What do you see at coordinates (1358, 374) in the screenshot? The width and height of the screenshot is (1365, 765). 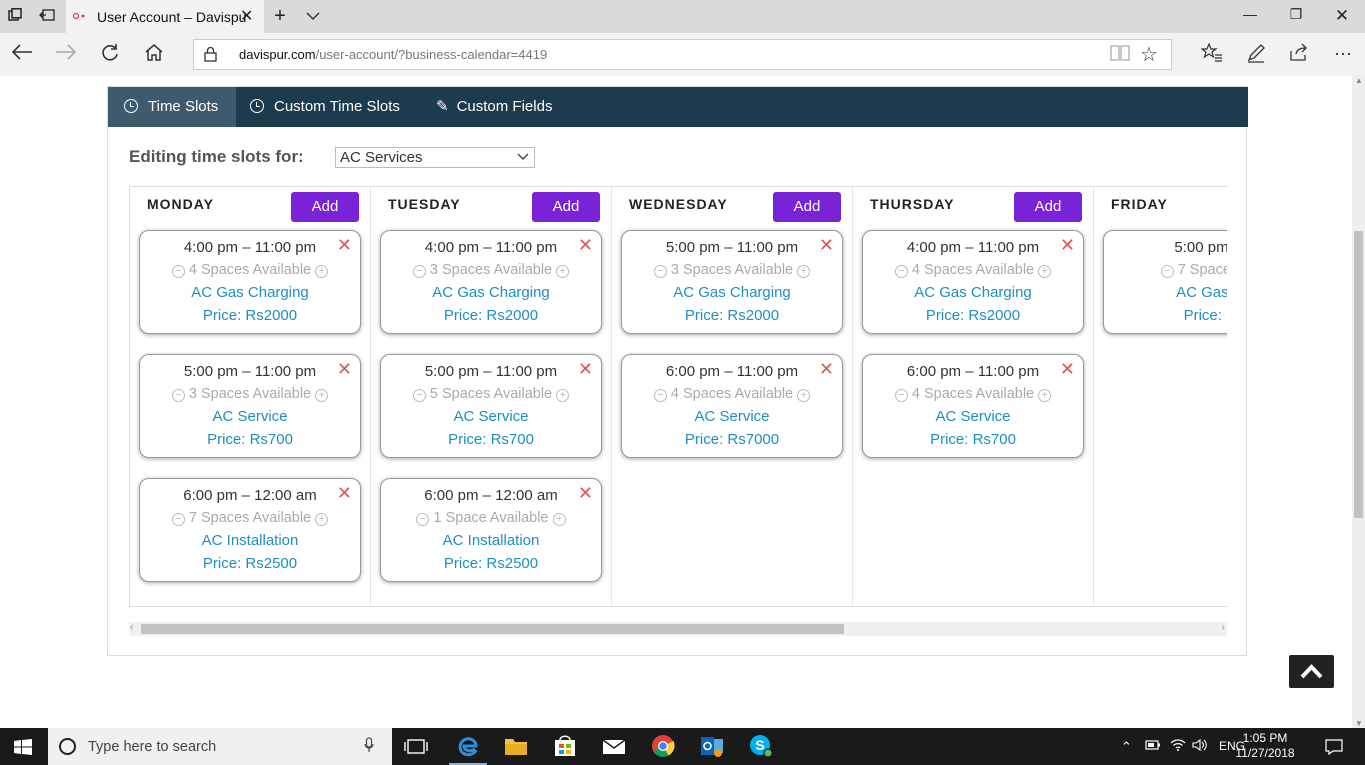 I see `page-scrollbar-thumb` at bounding box center [1358, 374].